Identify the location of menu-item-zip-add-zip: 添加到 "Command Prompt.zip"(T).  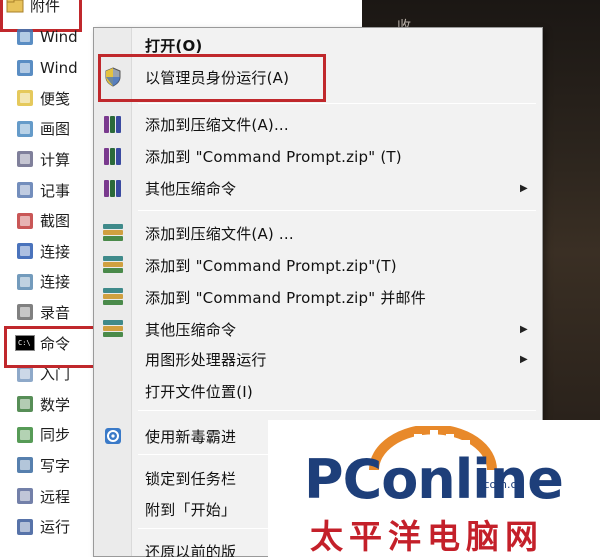
(318, 265).